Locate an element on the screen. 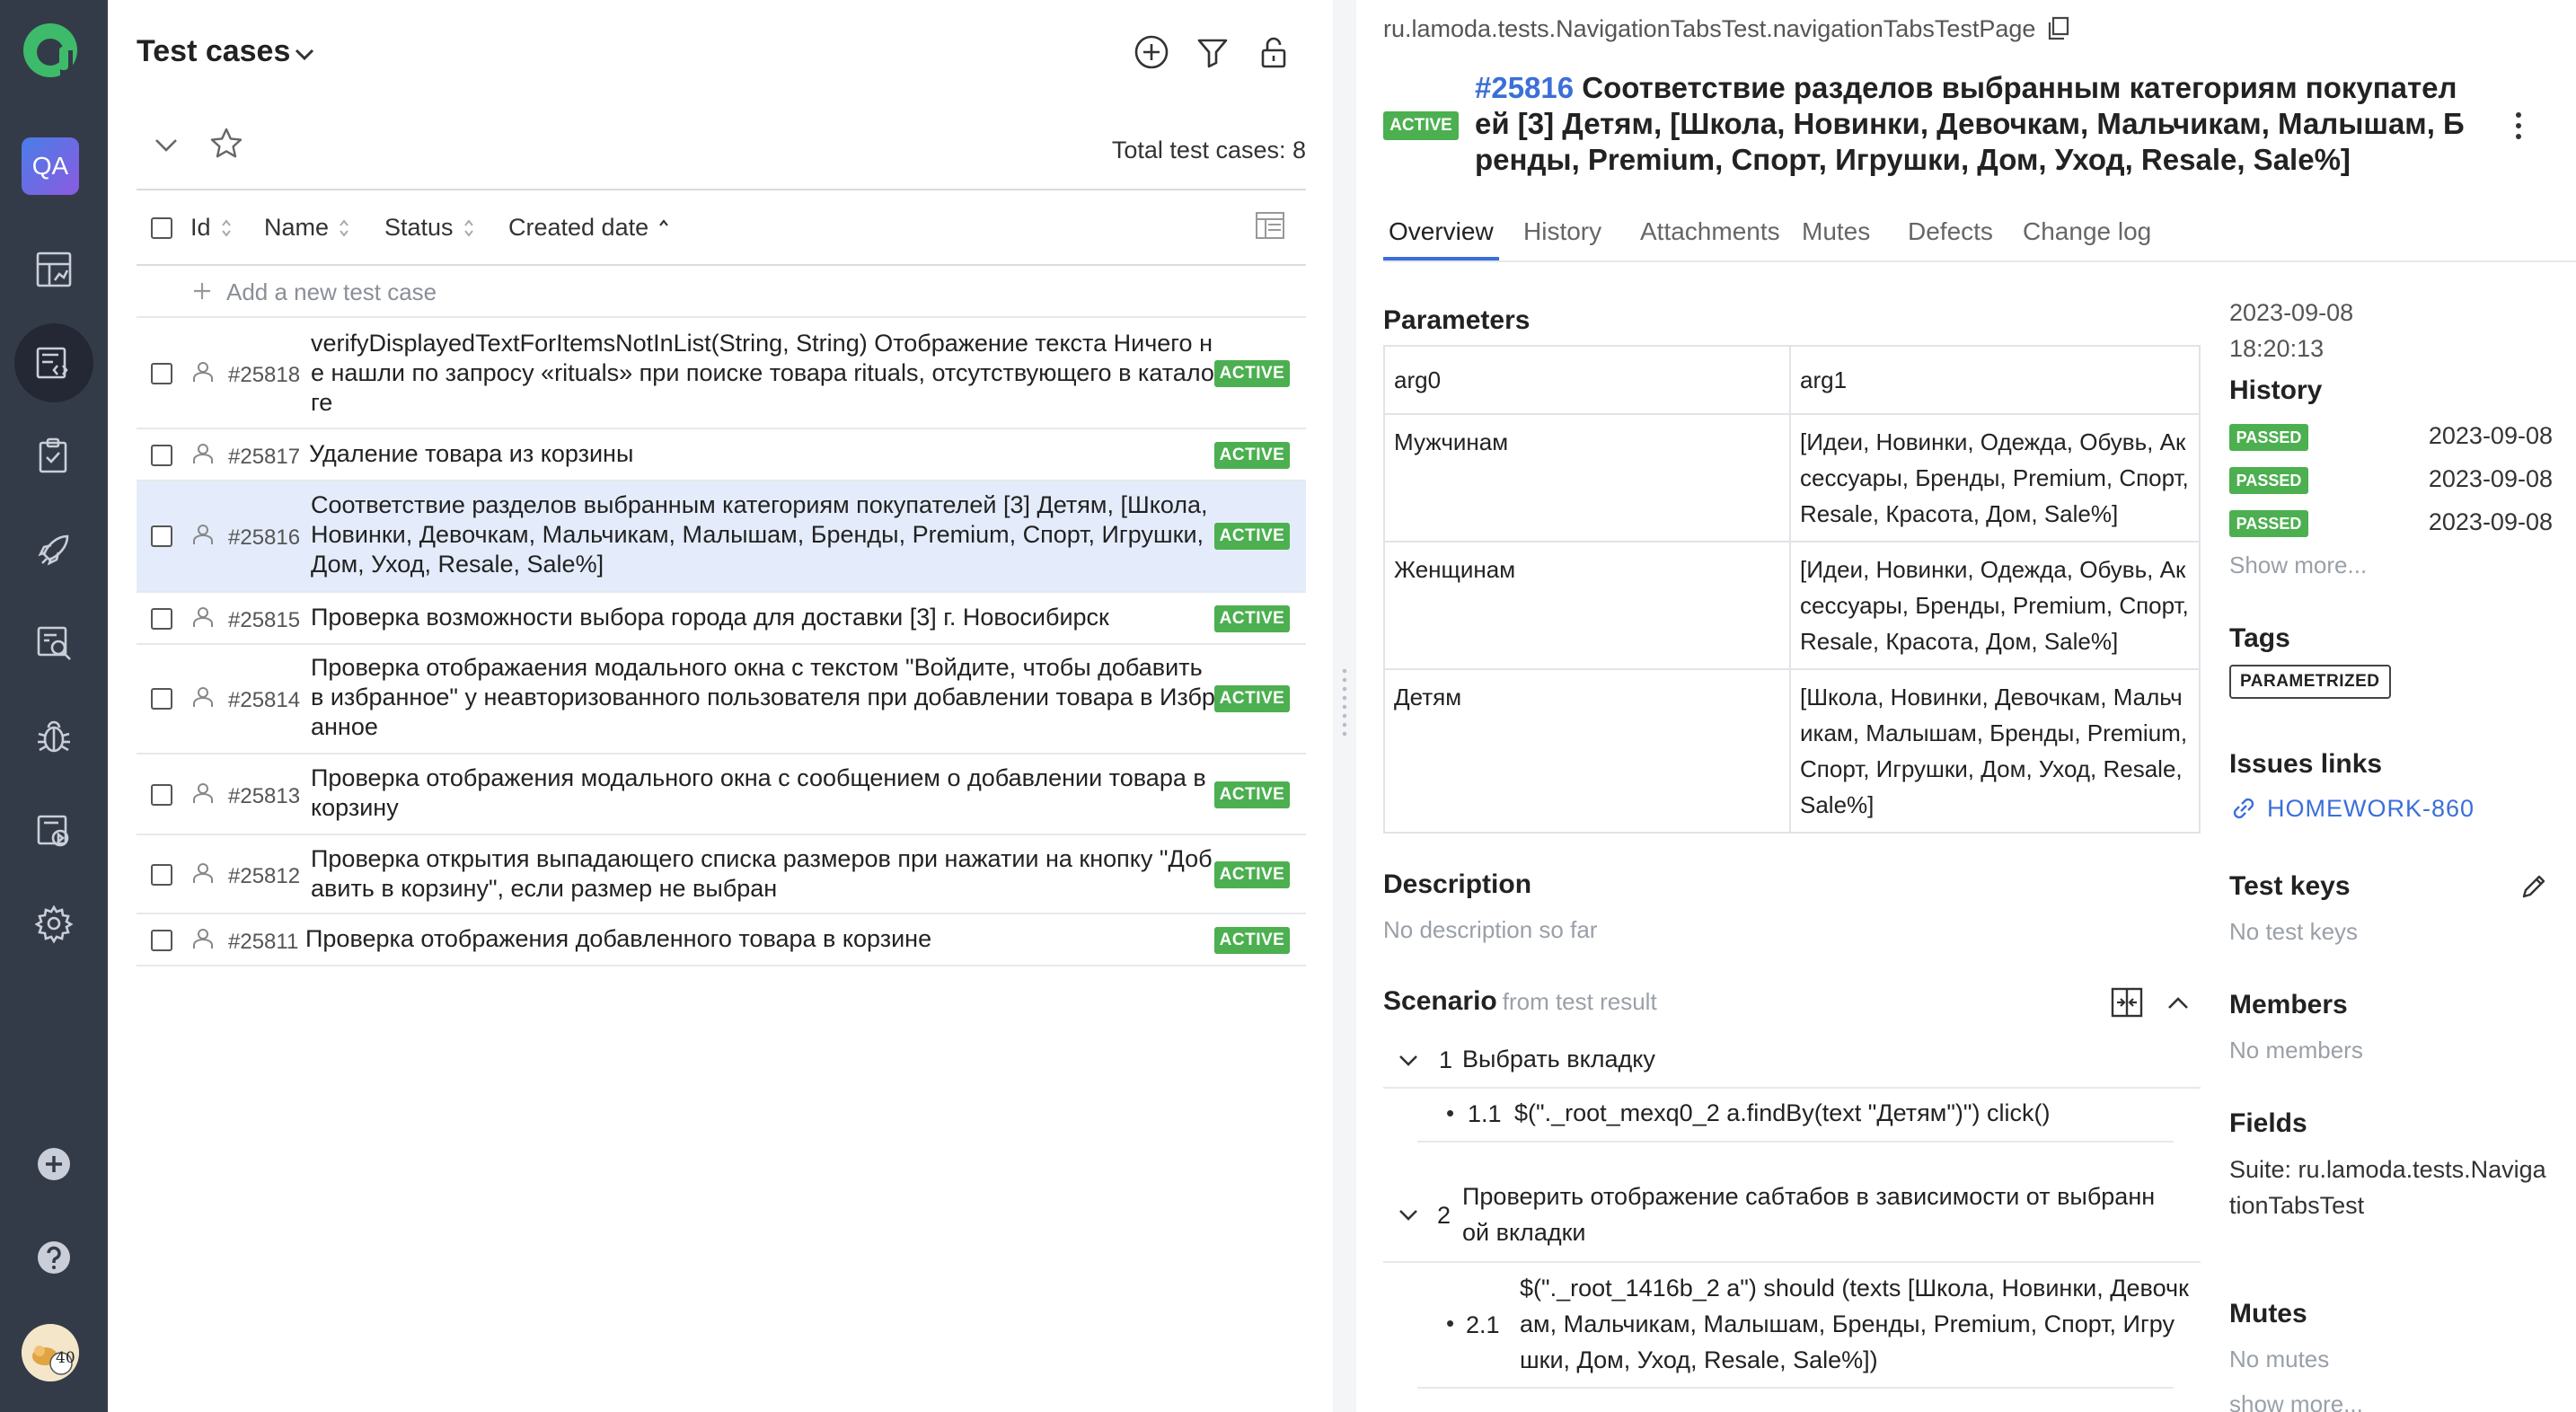  help-icon is located at coordinates (53, 1257).